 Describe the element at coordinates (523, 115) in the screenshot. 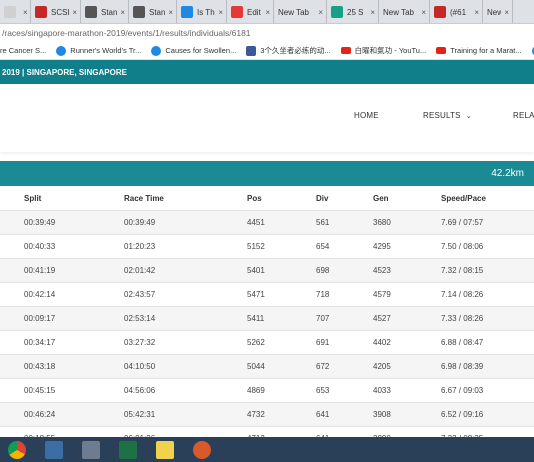

I see `nav-rela-link: RELA` at that location.